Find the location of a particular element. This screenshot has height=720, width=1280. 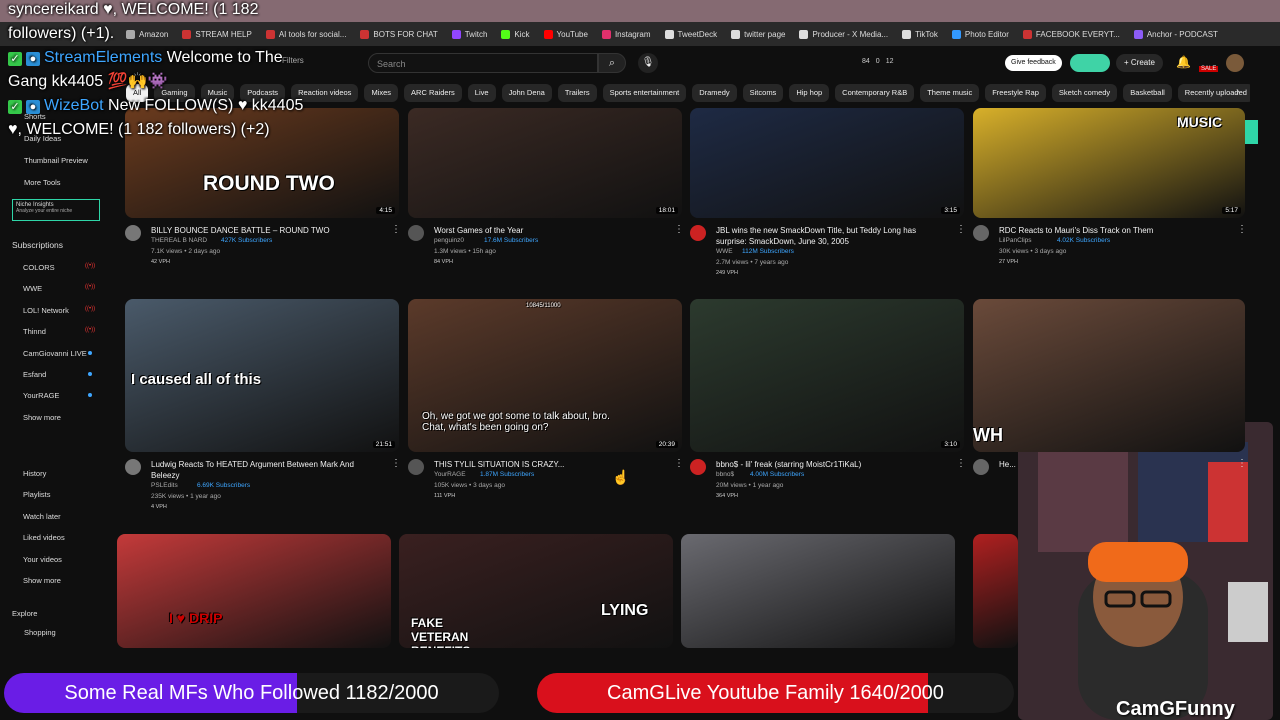

video-thumbnail: MUSIC 5:17 is located at coordinates (1109, 163).